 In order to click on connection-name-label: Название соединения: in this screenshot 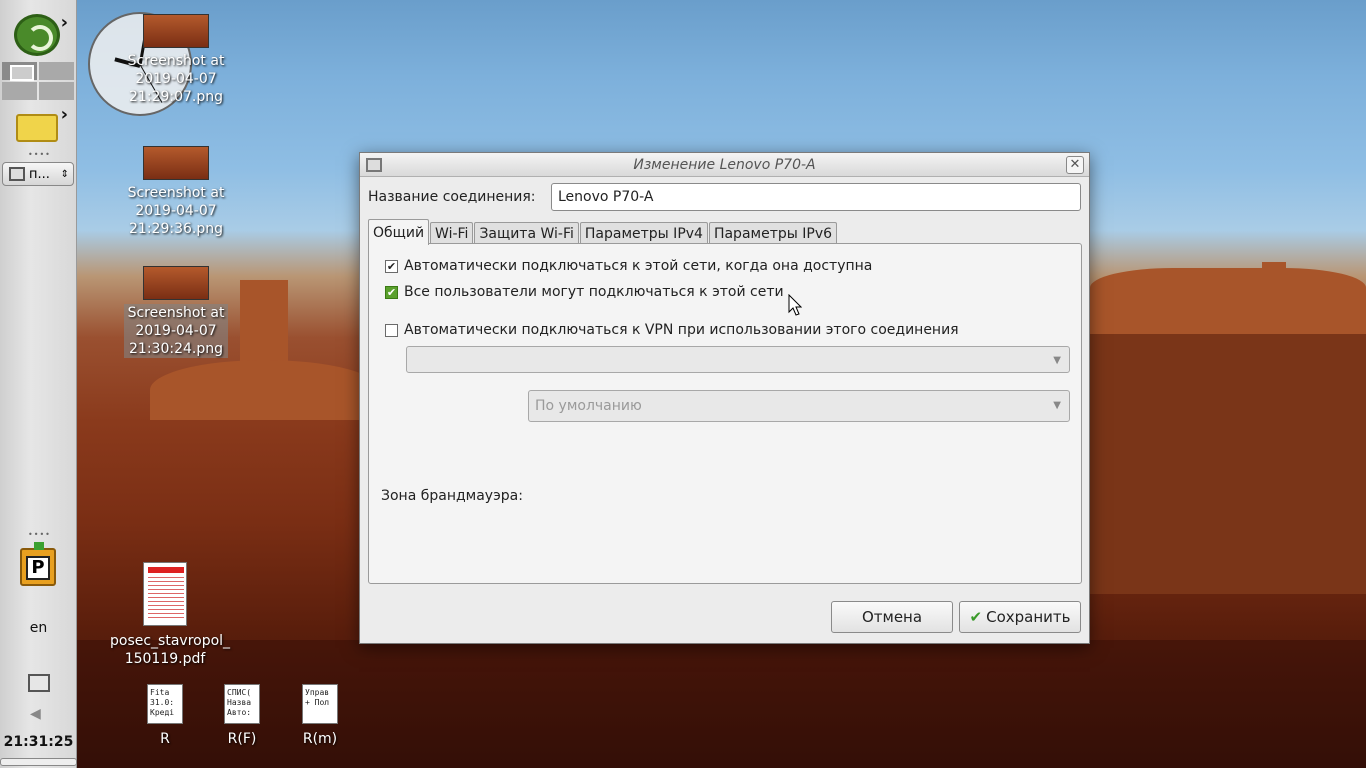, I will do `click(452, 197)`.